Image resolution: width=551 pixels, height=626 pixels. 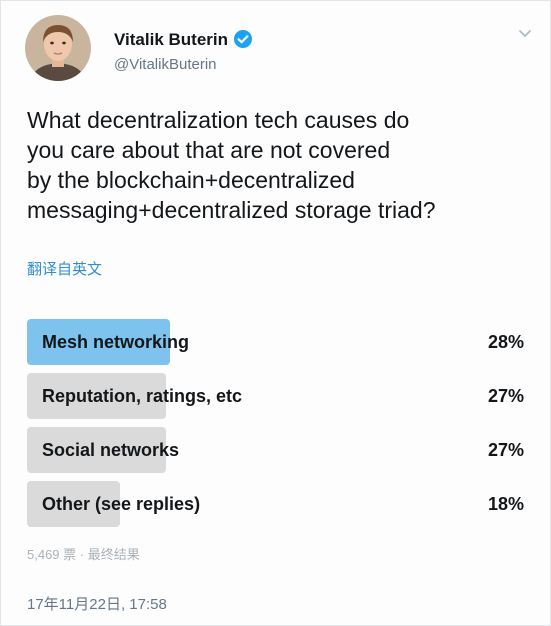 I want to click on poll-option: Reputation, ratings, etc 27%, so click(x=275, y=396).